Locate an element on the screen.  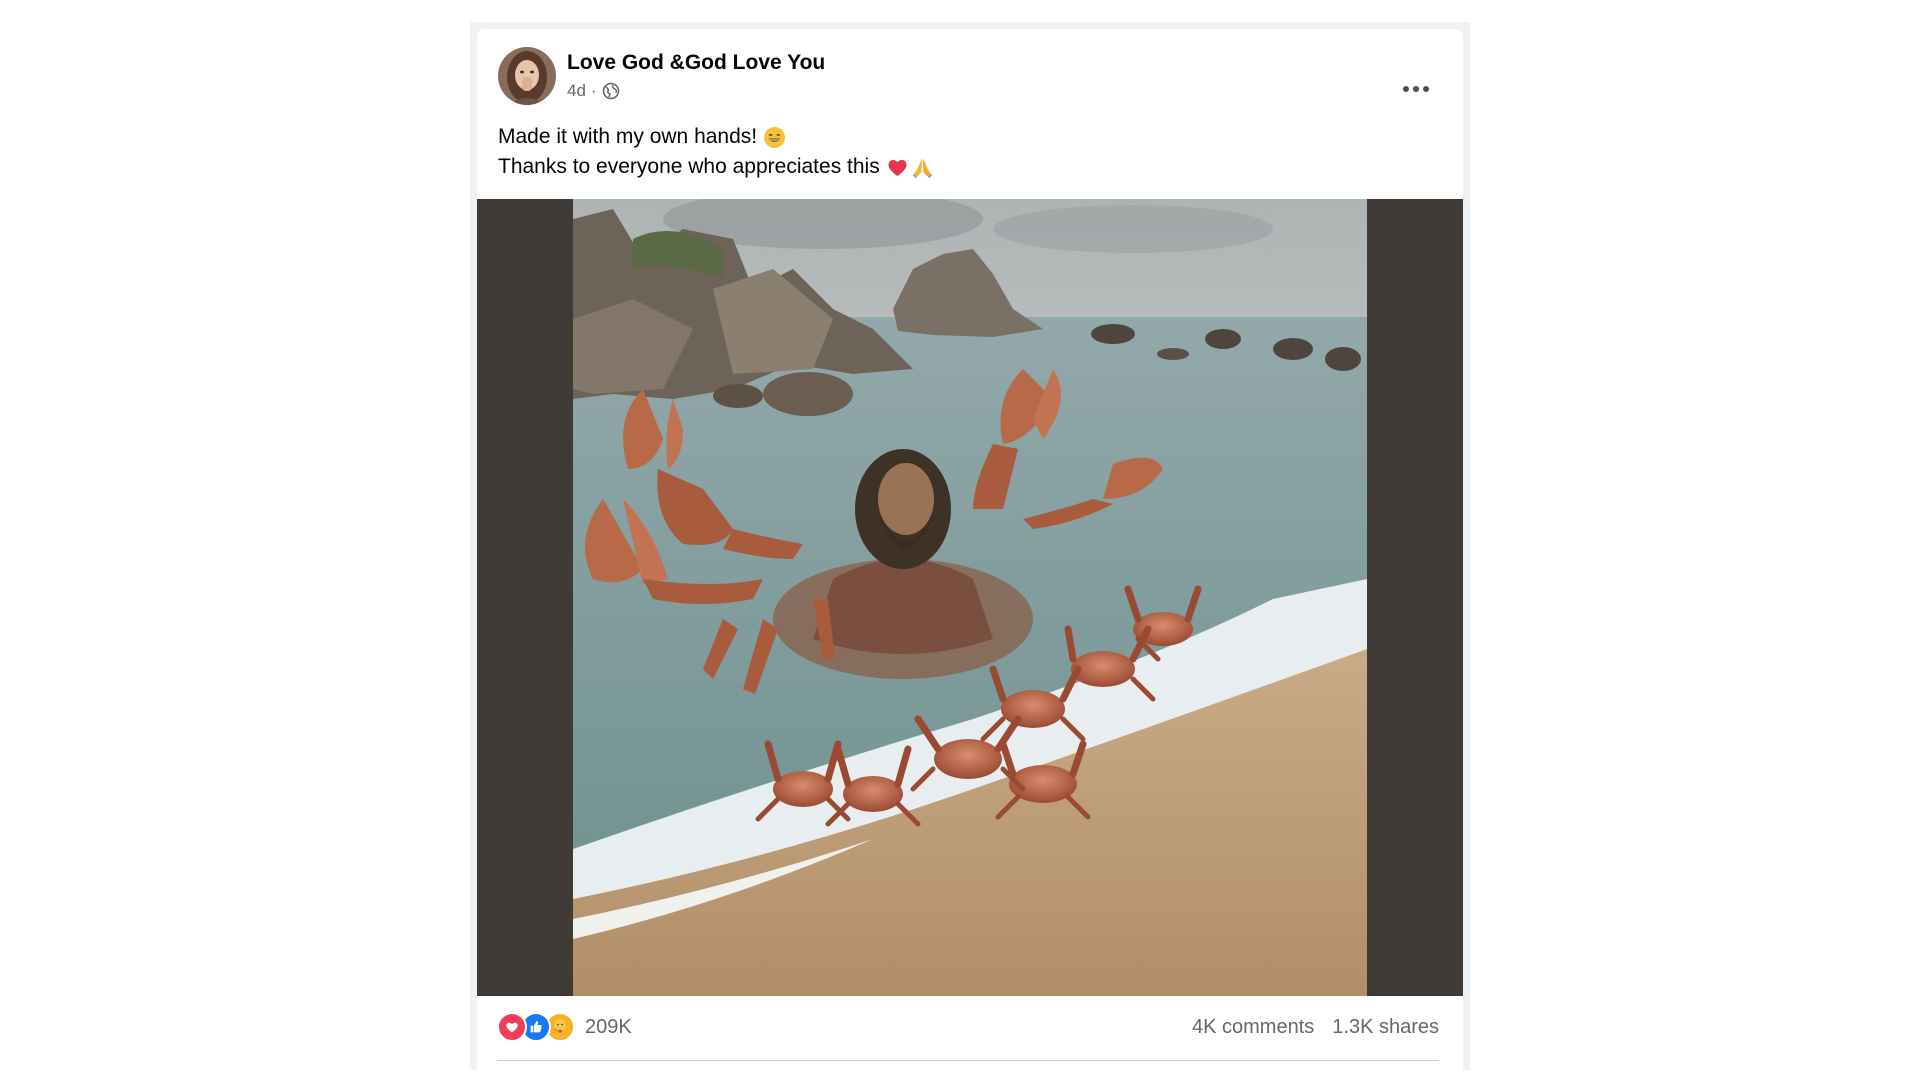
caption-line: Made it with my own hands! is located at coordinates (963, 137).